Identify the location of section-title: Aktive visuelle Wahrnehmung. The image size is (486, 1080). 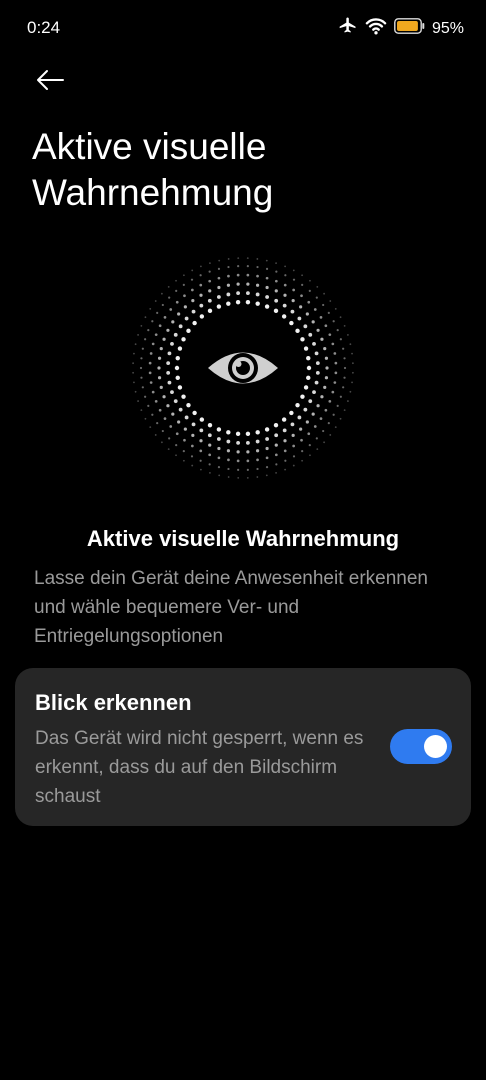
(243, 538).